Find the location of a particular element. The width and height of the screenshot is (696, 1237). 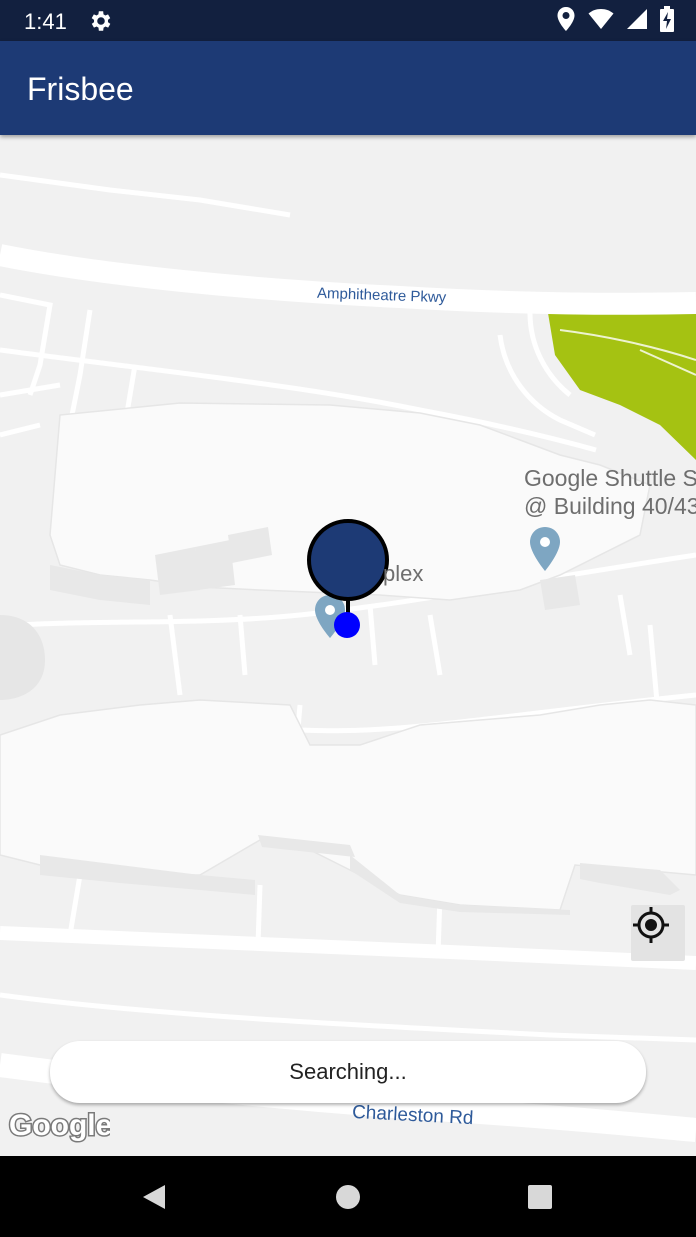

status-time: 1:41 is located at coordinates (45, 21).